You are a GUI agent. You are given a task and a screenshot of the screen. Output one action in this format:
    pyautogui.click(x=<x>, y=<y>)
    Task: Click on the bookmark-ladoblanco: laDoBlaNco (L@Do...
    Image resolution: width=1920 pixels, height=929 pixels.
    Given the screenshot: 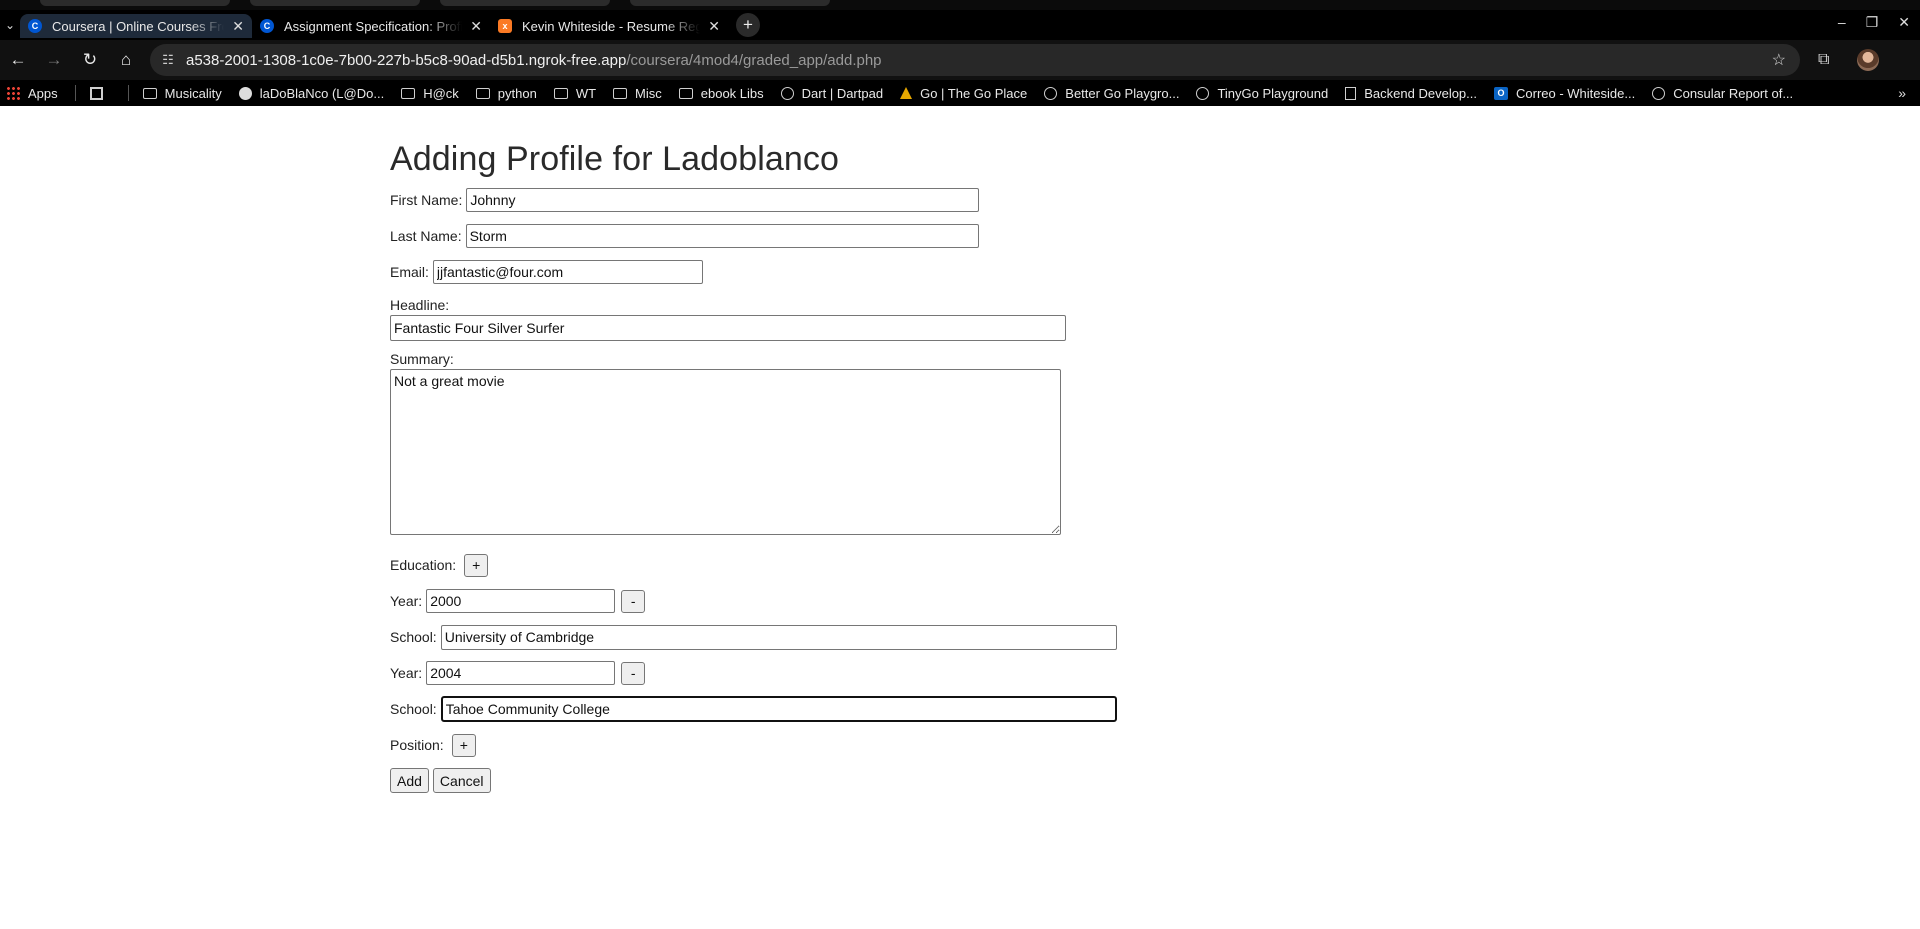 What is the action you would take?
    pyautogui.click(x=311, y=93)
    